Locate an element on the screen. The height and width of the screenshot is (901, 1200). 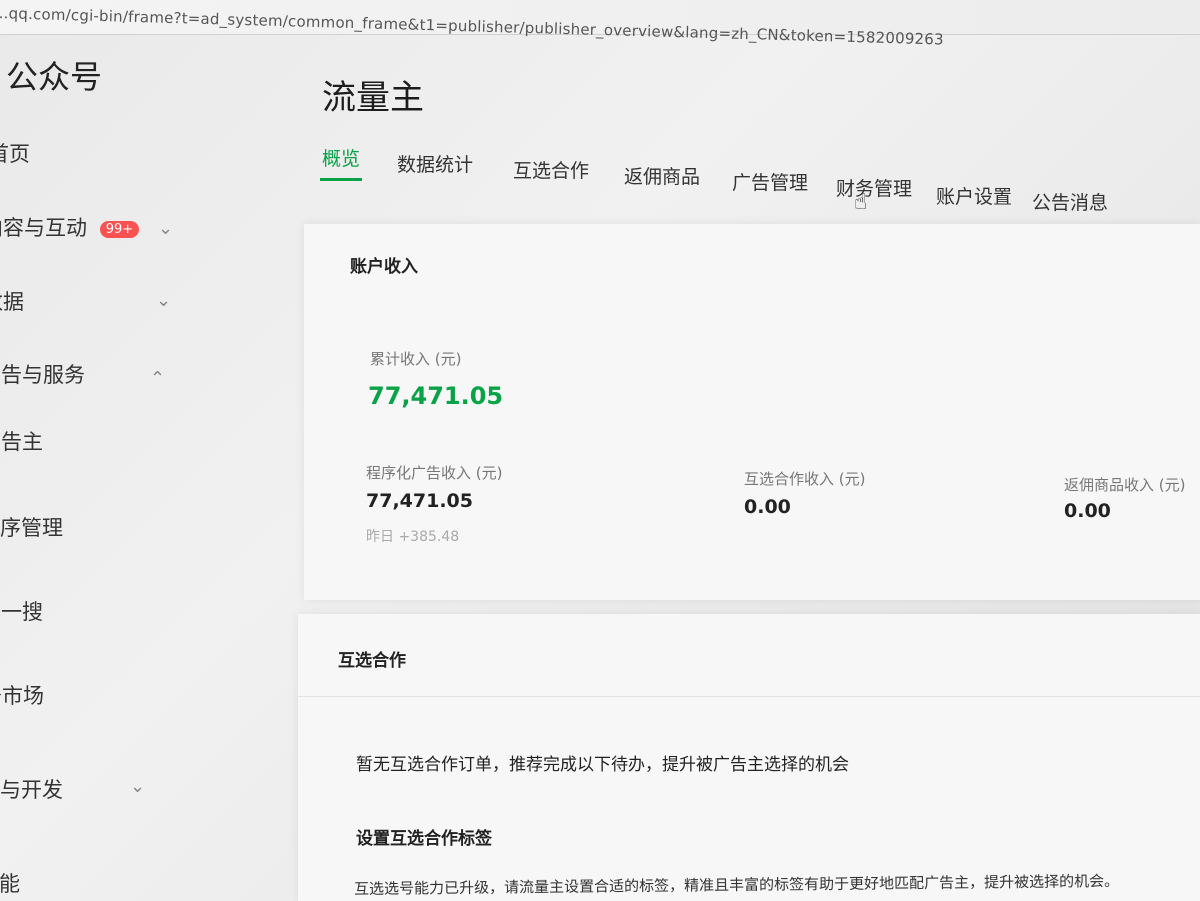
commission-income-label: 返佣商品收入 (元) is located at coordinates (1125, 485).